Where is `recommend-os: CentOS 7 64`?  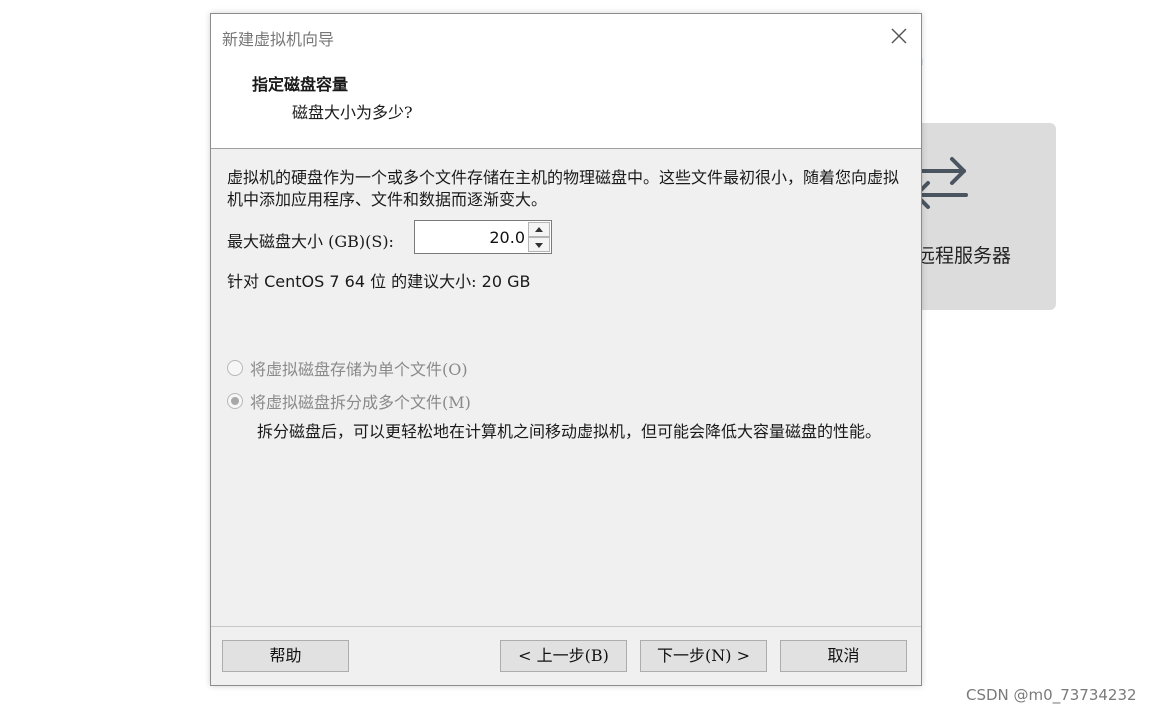
recommend-os: CentOS 7 64 is located at coordinates (314, 281).